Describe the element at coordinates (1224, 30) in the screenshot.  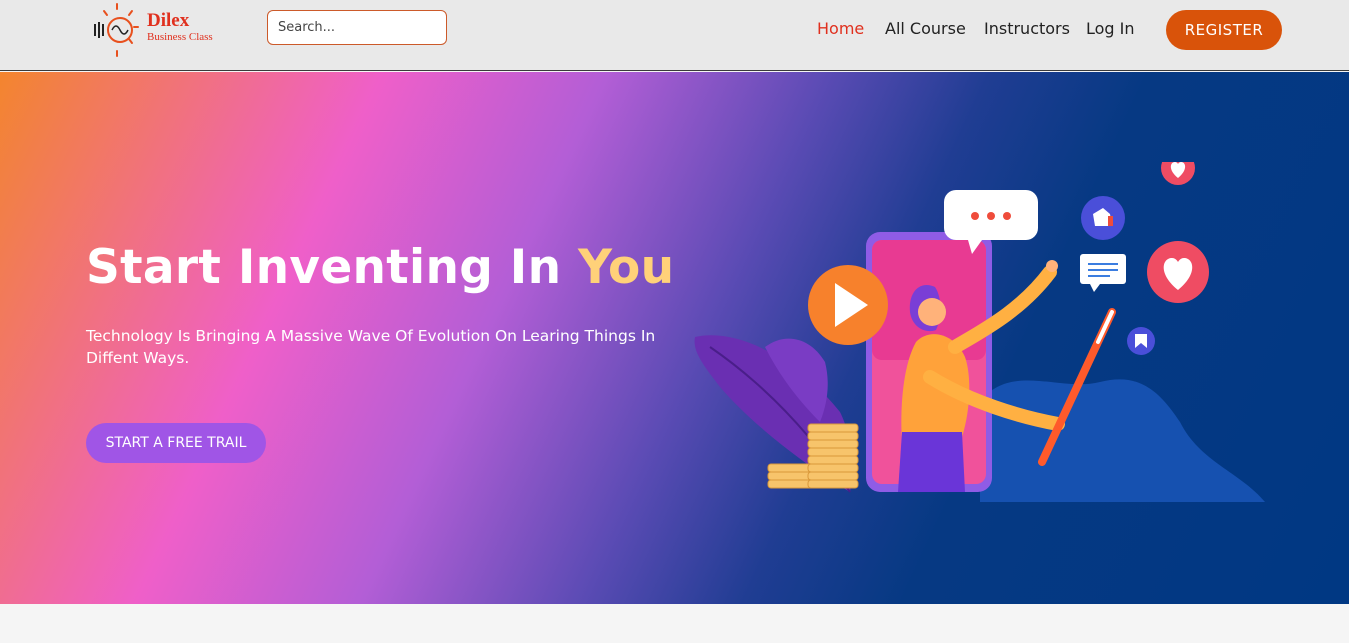
I see `register-button: REGISTER` at that location.